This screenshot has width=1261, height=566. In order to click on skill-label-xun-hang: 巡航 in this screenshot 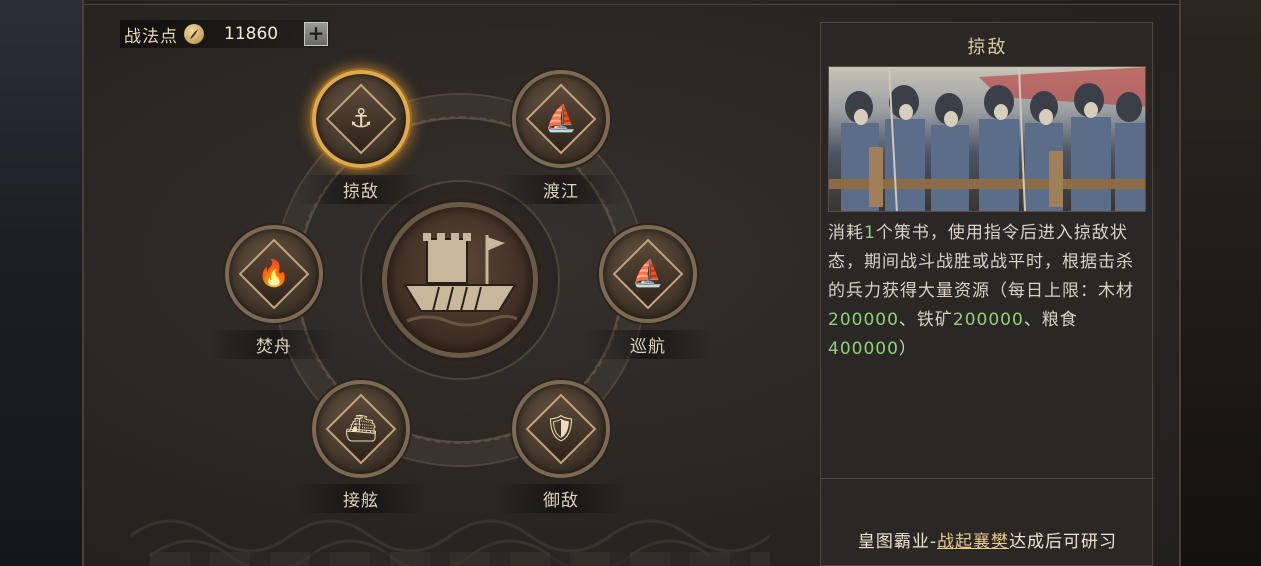, I will do `click(648, 344)`.